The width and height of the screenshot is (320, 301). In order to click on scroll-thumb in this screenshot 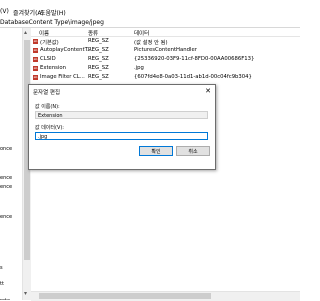, I will do `click(125, 296)`.